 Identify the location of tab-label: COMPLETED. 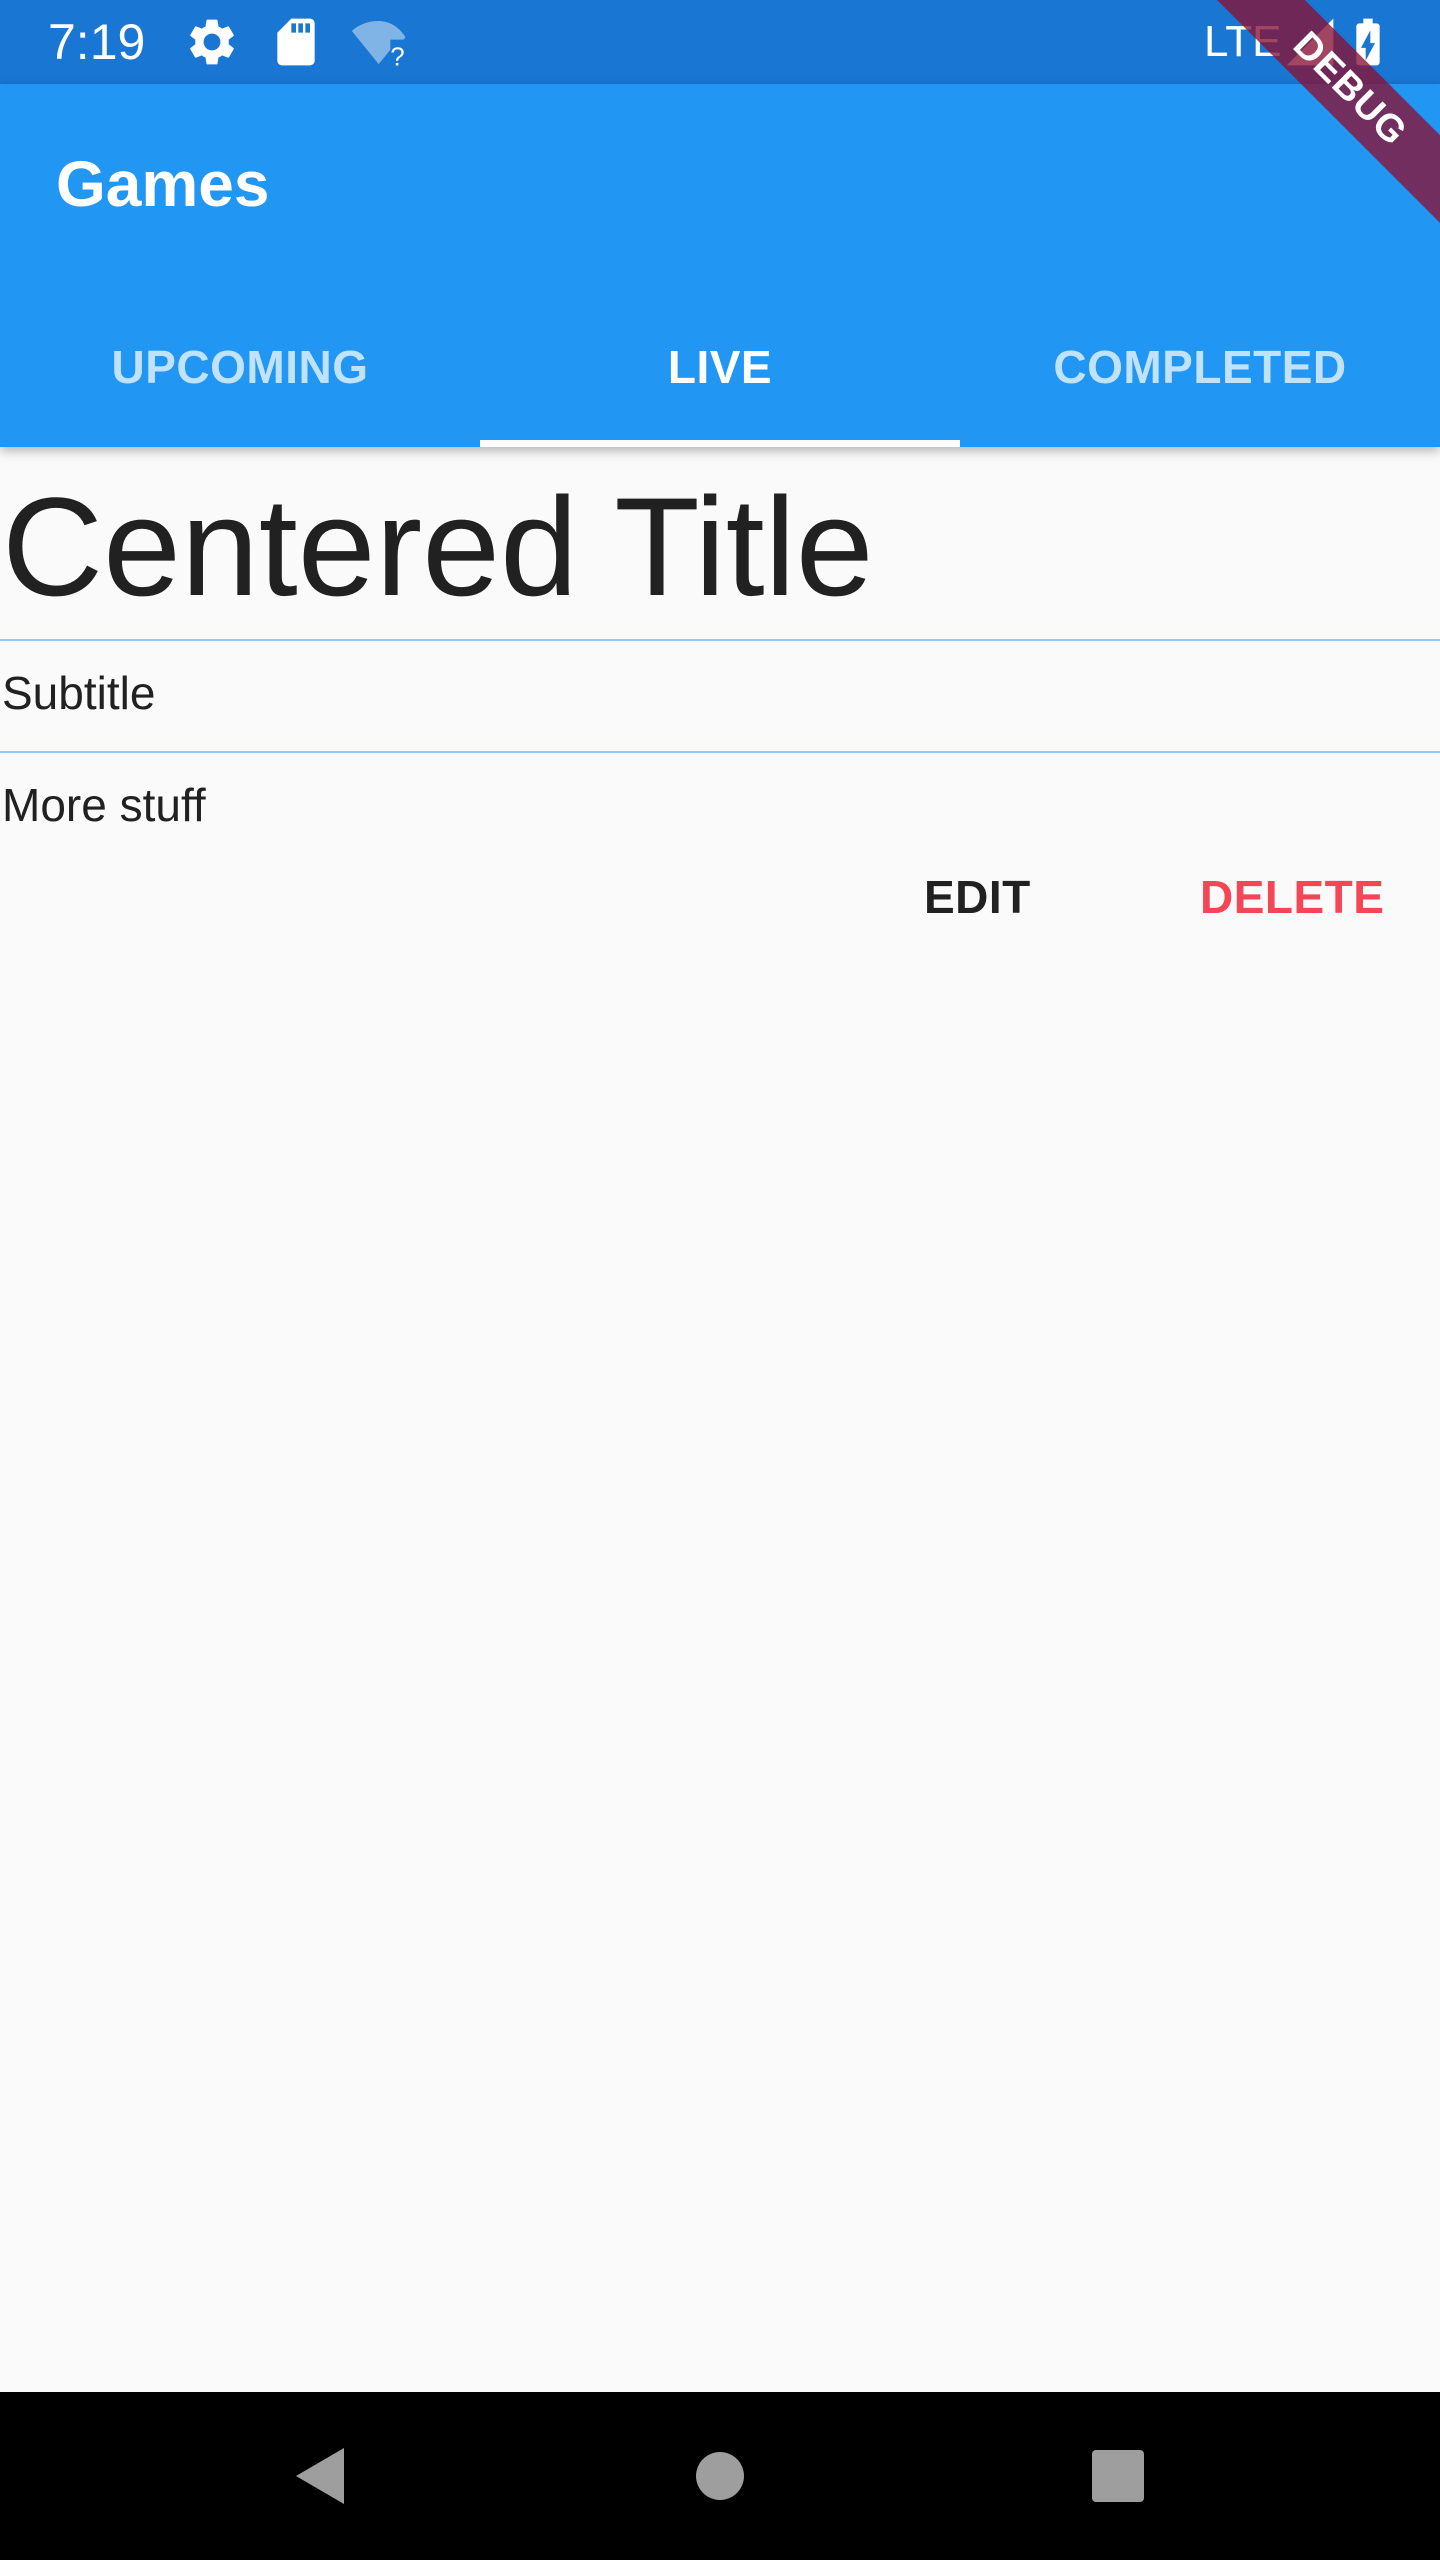
(1200, 367).